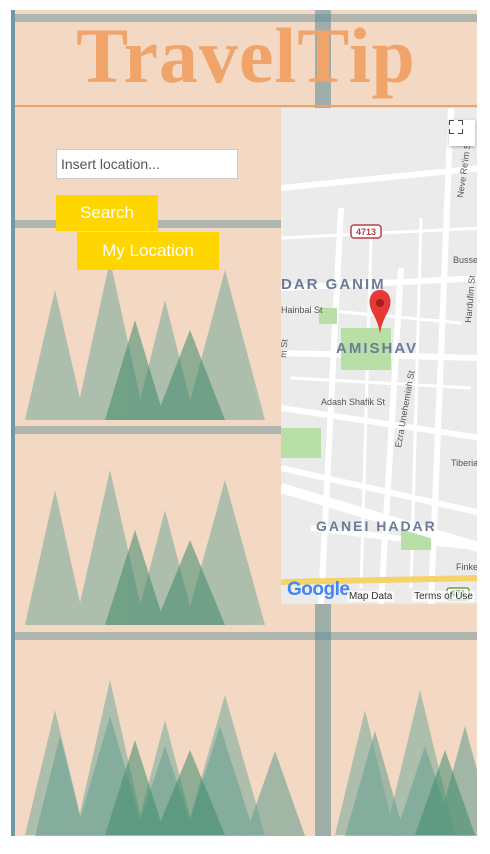 Image resolution: width=490 pixels, height=854 pixels. Describe the element at coordinates (371, 596) in the screenshot. I see `map-data-link: Map Data` at that location.